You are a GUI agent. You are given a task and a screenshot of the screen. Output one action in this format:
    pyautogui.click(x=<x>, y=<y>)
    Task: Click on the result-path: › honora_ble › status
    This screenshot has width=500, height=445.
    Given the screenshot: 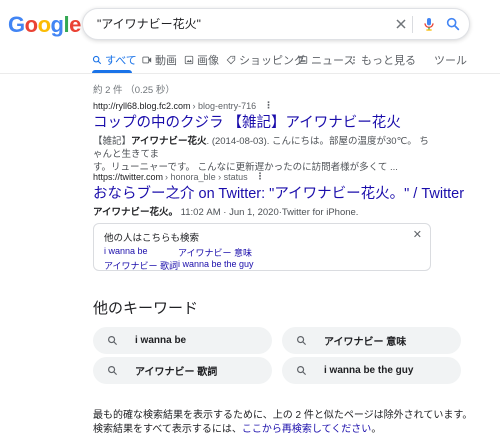 What is the action you would take?
    pyautogui.click(x=206, y=176)
    